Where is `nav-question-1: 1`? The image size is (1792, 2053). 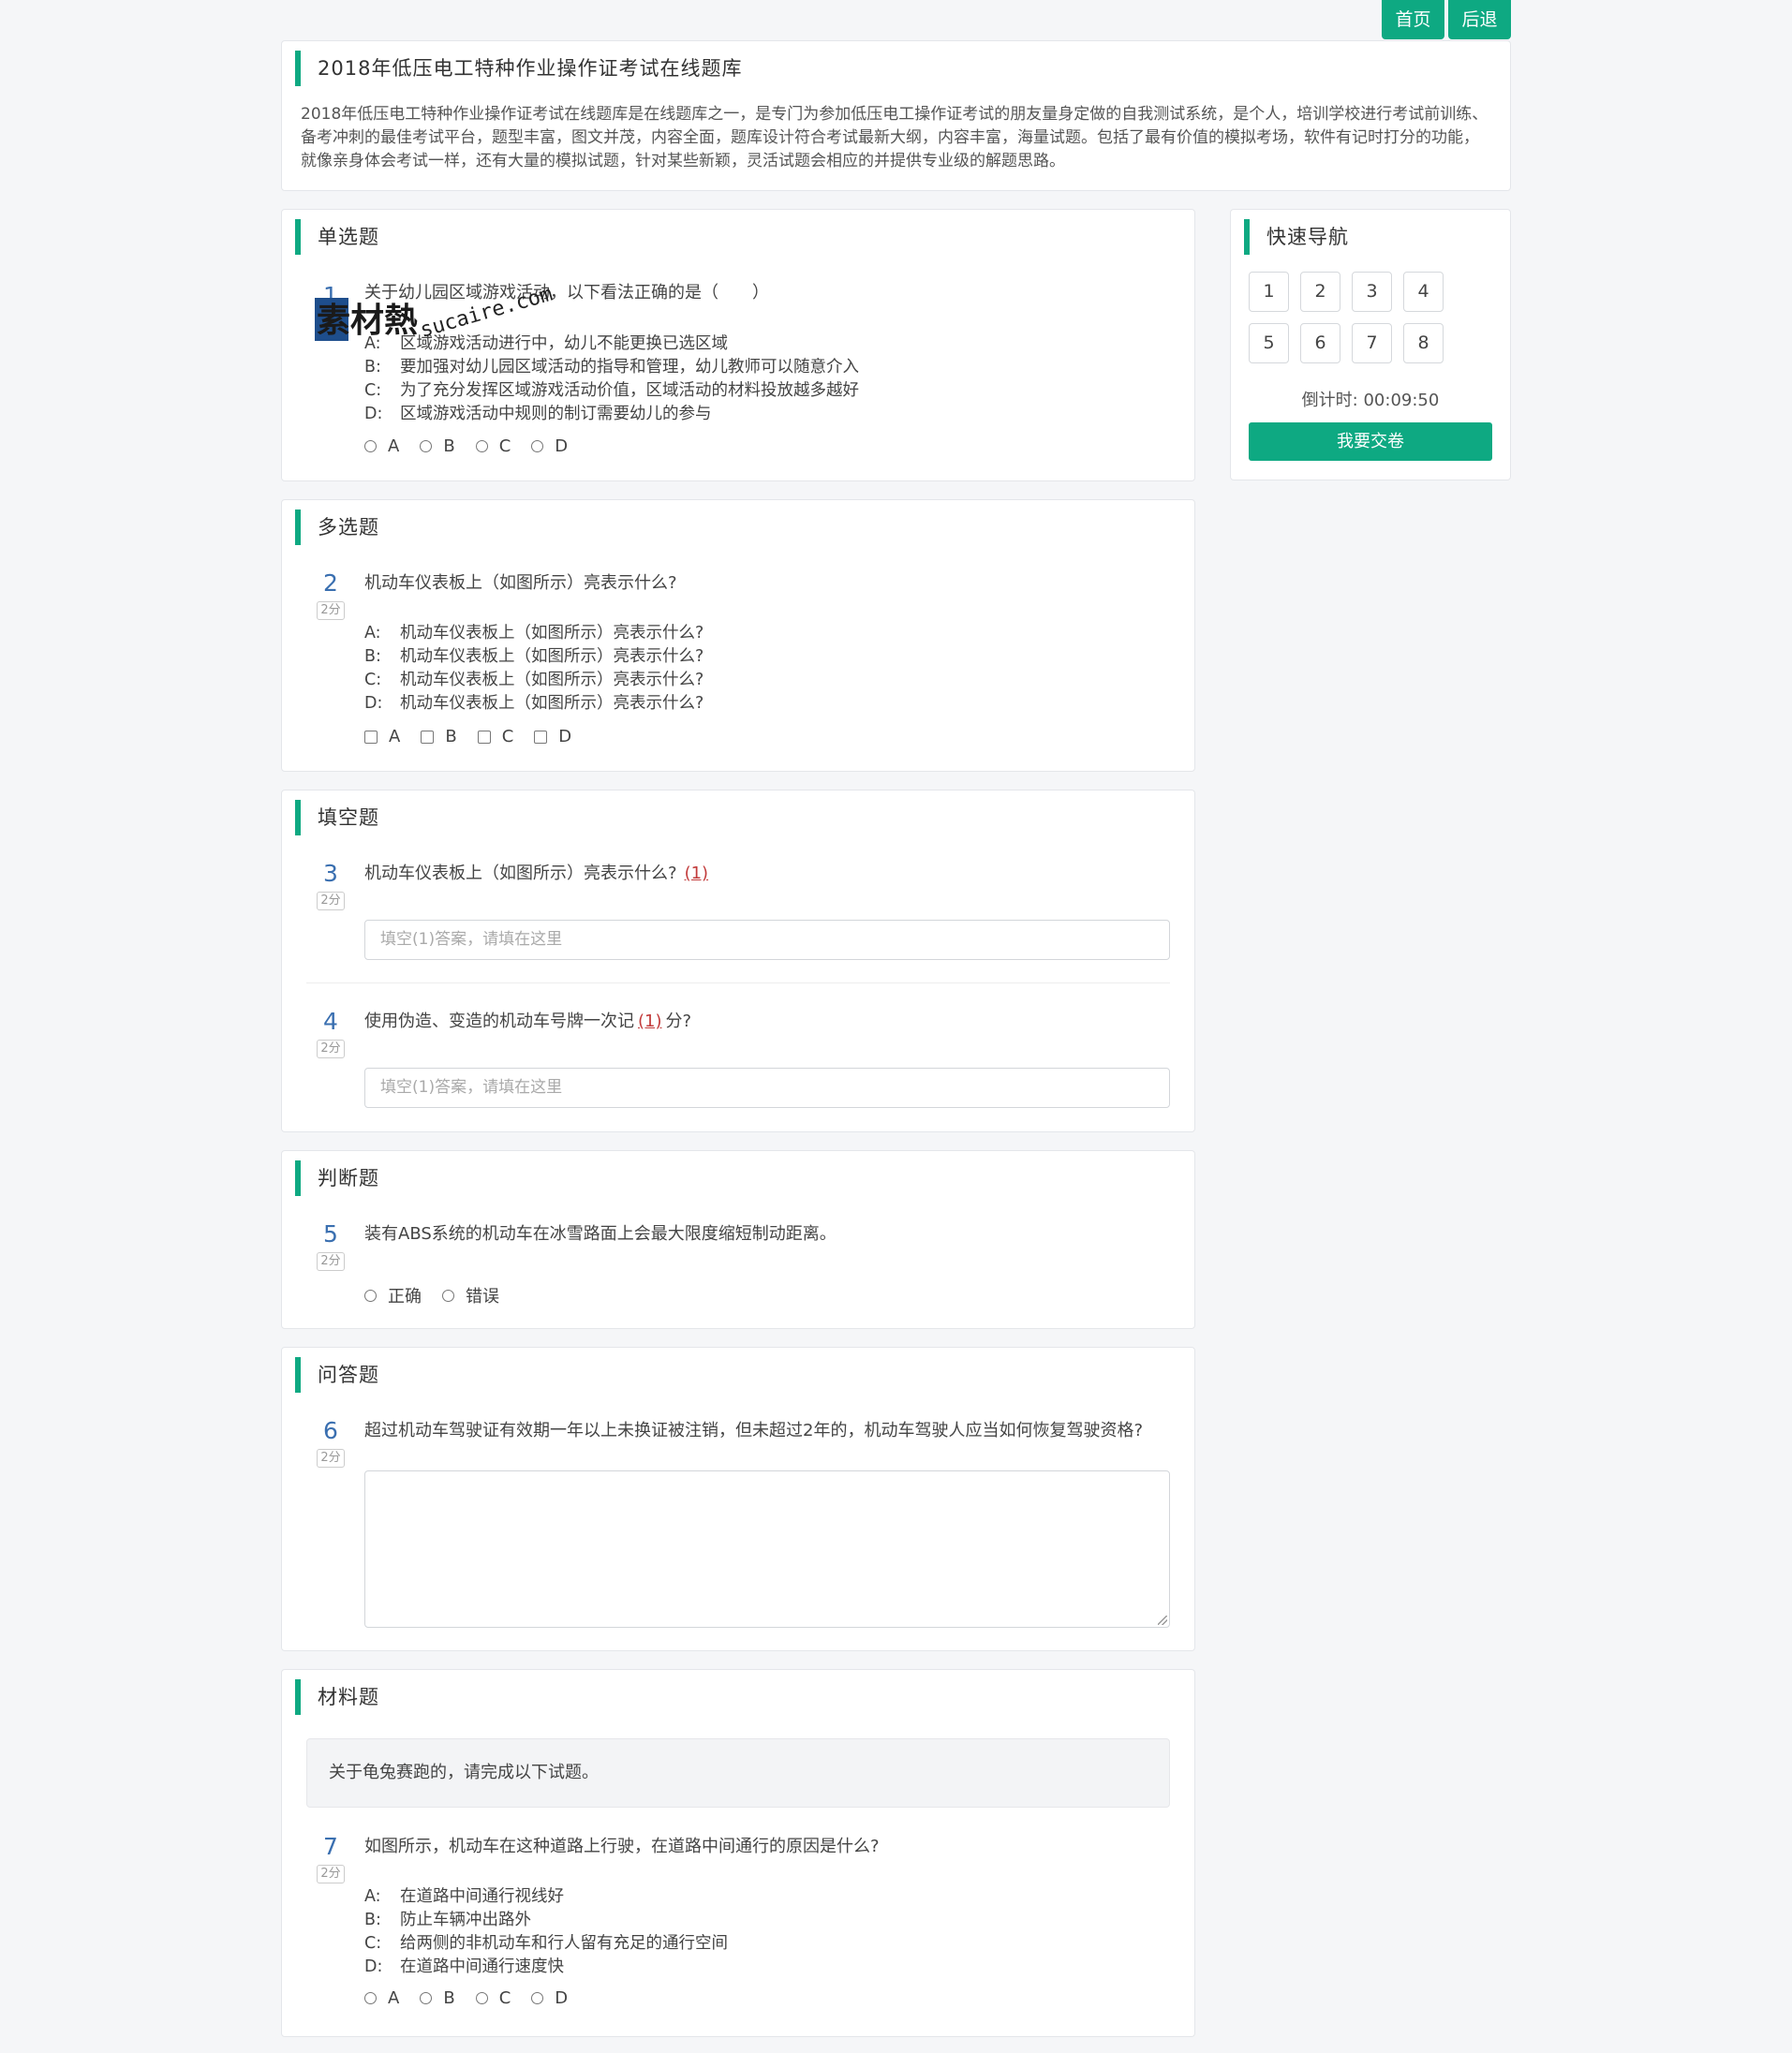 nav-question-1: 1 is located at coordinates (1269, 292).